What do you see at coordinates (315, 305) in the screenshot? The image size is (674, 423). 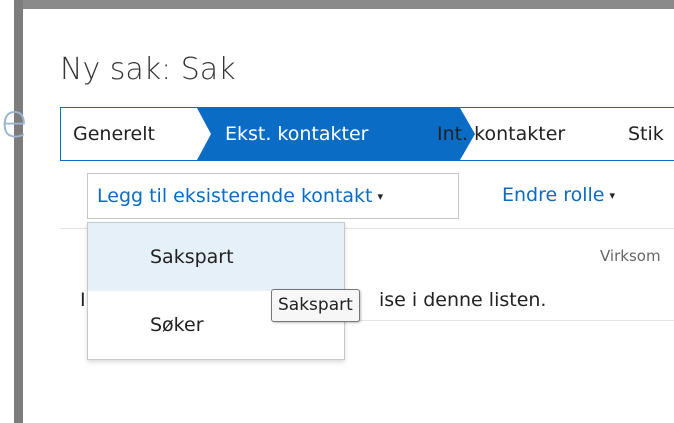 I see `tooltip: Sakspart` at bounding box center [315, 305].